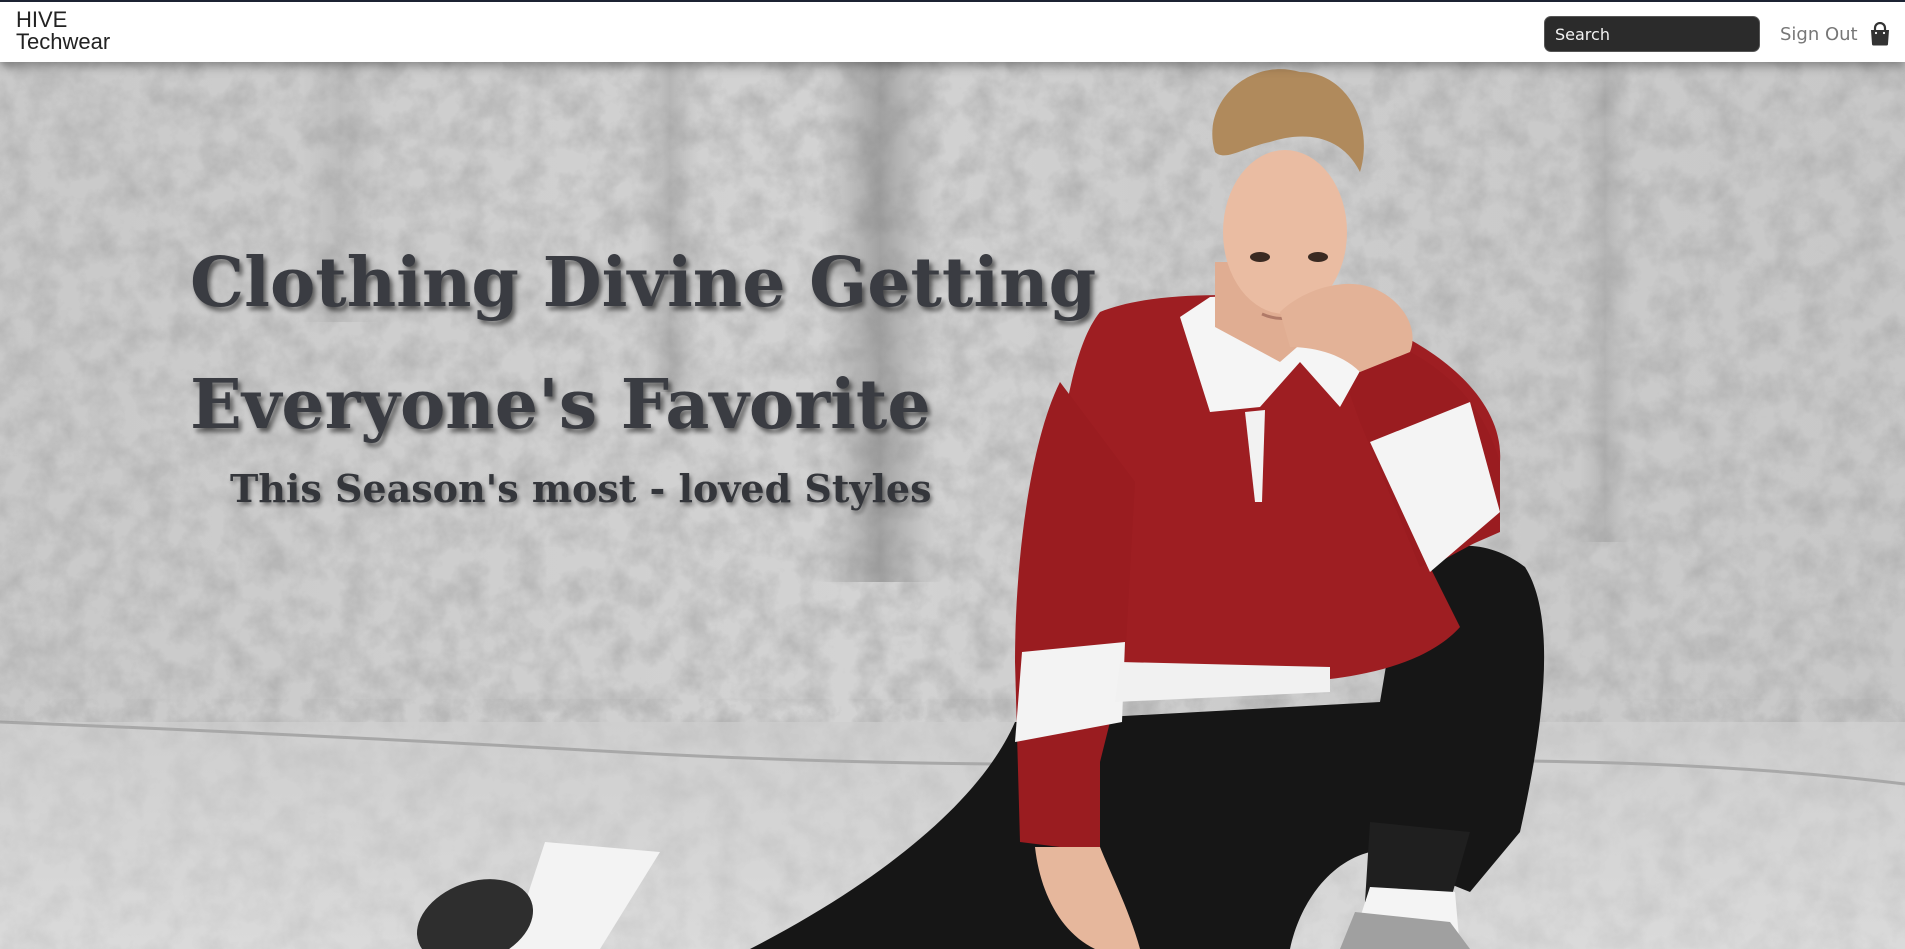 Image resolution: width=1905 pixels, height=949 pixels. What do you see at coordinates (1819, 34) in the screenshot?
I see `sign-out-link: Sign Out` at bounding box center [1819, 34].